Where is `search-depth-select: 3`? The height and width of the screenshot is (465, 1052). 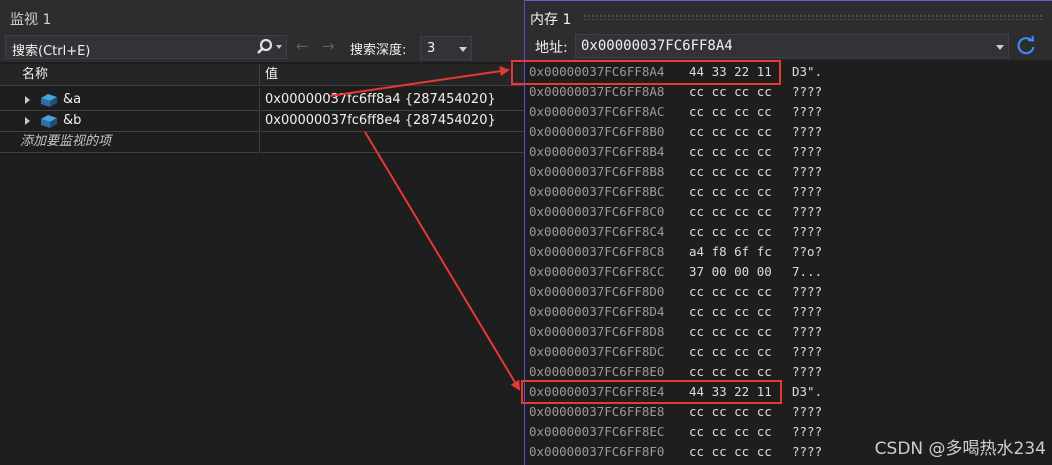 search-depth-select: 3 is located at coordinates (446, 48).